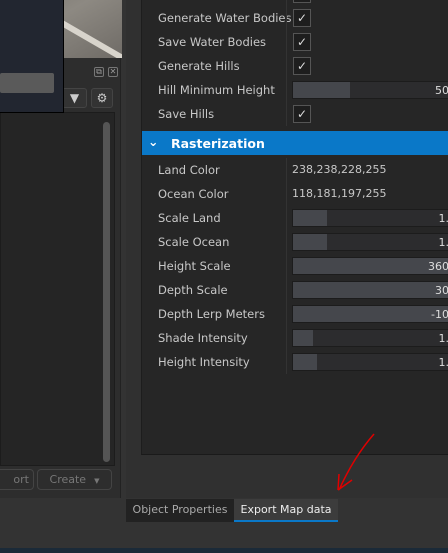 The width and height of the screenshot is (448, 553). I want to click on status-bar, so click(224, 550).